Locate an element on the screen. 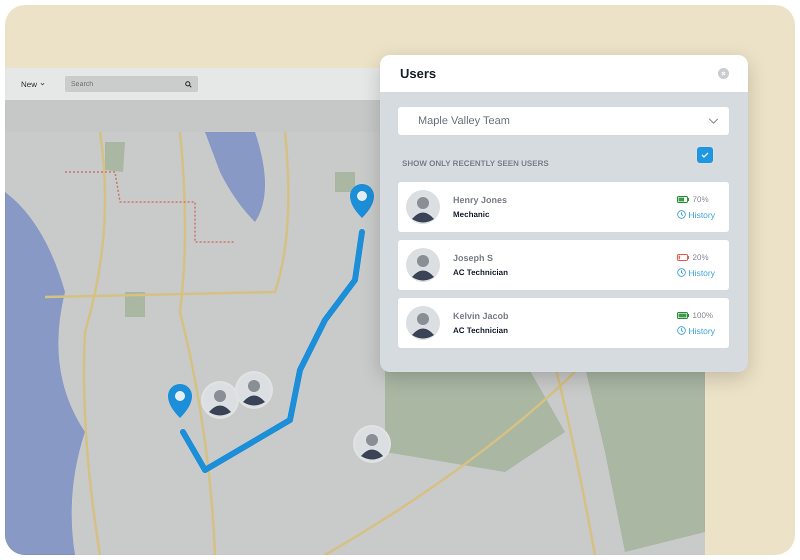  panel-title: Users is located at coordinates (418, 73).